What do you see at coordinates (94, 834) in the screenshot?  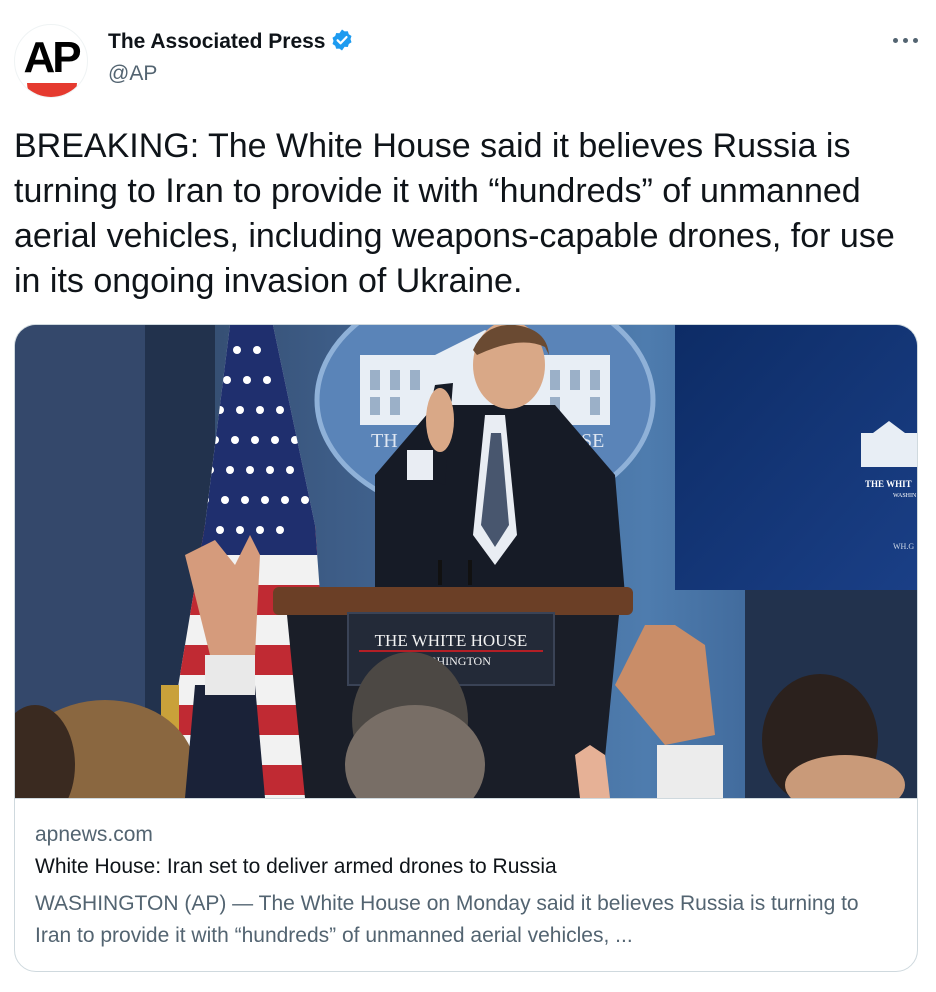 I see `card-domain: apnews.com` at bounding box center [94, 834].